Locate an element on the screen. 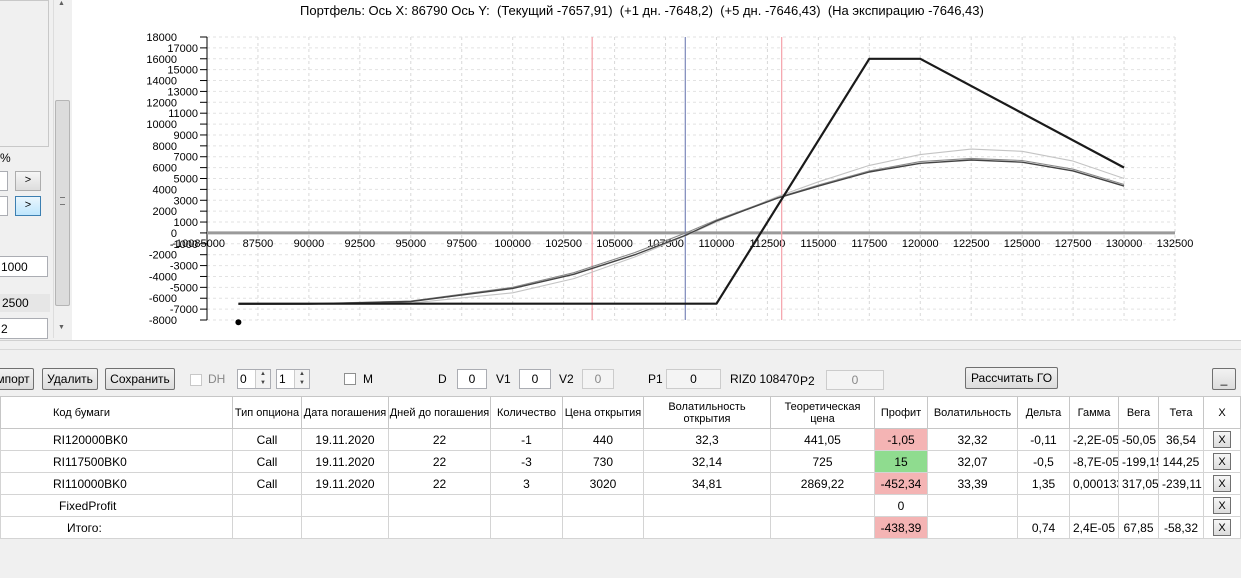 The height and width of the screenshot is (578, 1241). d-field: 0 is located at coordinates (472, 379).